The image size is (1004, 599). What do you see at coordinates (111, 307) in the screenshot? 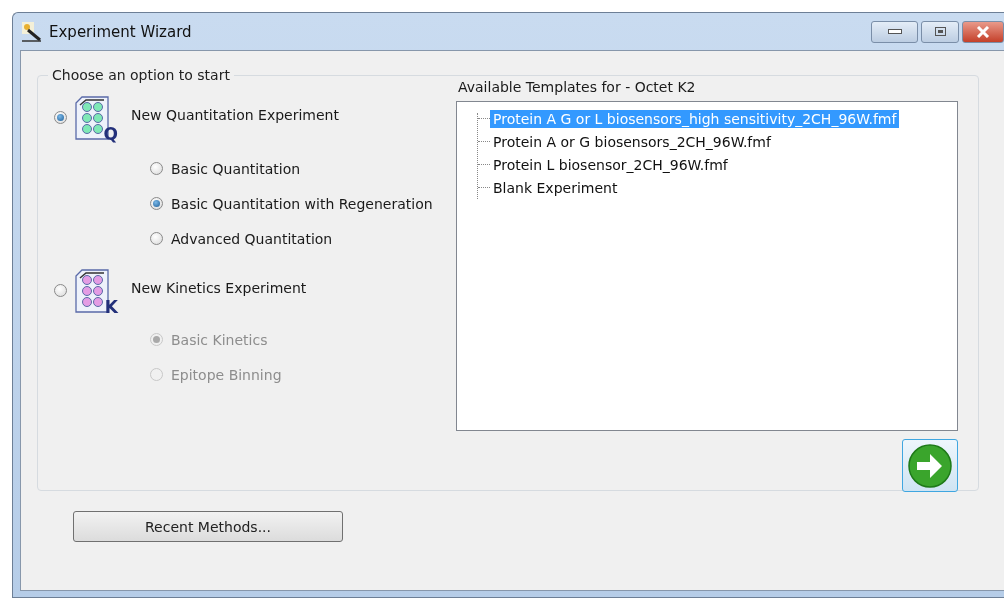
I see `icon-letter: K` at bounding box center [111, 307].